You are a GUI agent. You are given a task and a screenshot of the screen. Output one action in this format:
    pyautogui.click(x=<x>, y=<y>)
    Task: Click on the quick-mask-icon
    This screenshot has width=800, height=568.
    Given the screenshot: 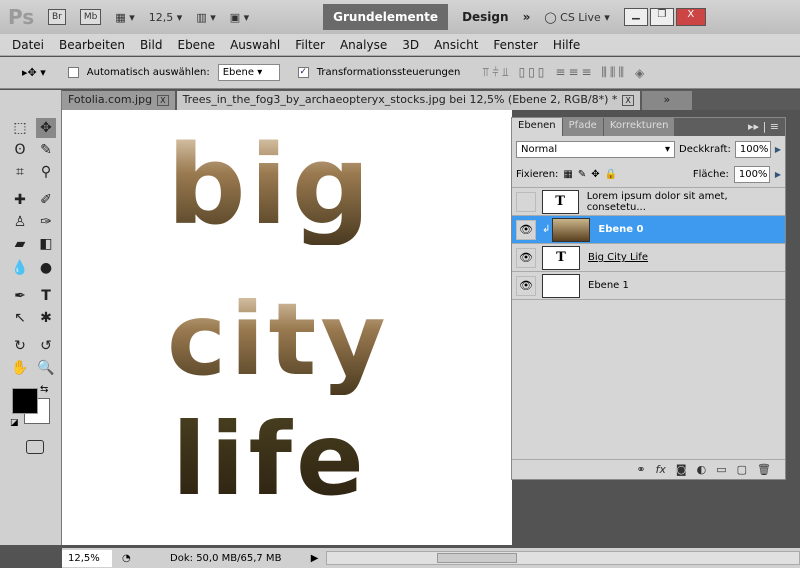 What is the action you would take?
    pyautogui.click(x=35, y=447)
    